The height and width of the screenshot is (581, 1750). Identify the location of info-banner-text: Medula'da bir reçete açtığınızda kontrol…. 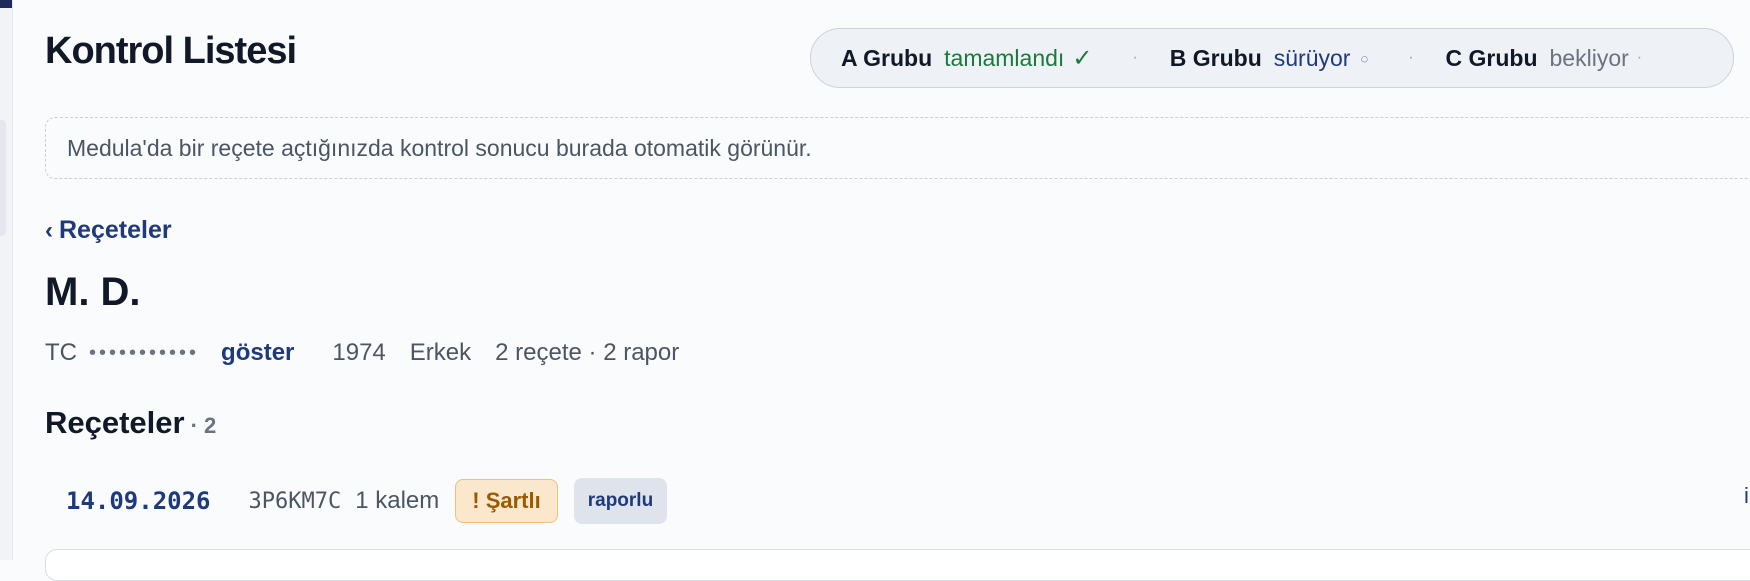
(439, 147).